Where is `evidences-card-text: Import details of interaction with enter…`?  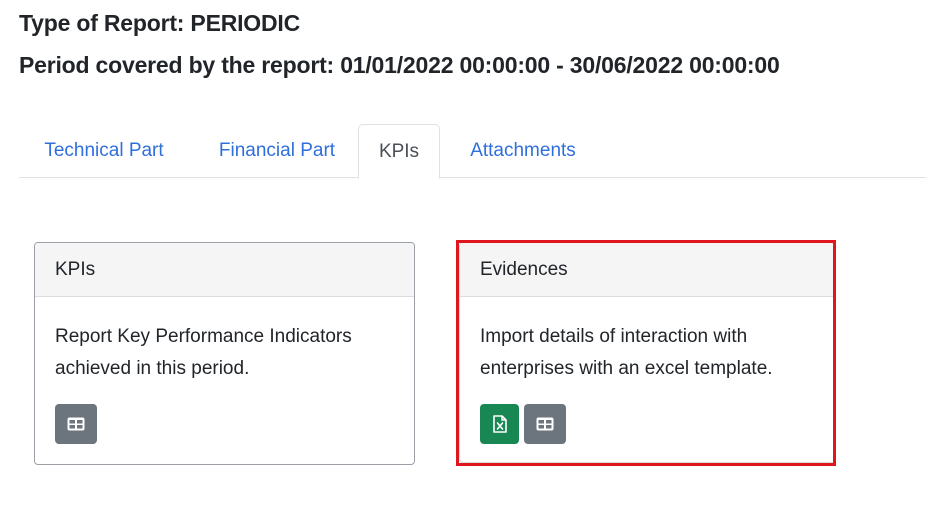
evidences-card-text: Import details of interaction with enter… is located at coordinates (626, 352).